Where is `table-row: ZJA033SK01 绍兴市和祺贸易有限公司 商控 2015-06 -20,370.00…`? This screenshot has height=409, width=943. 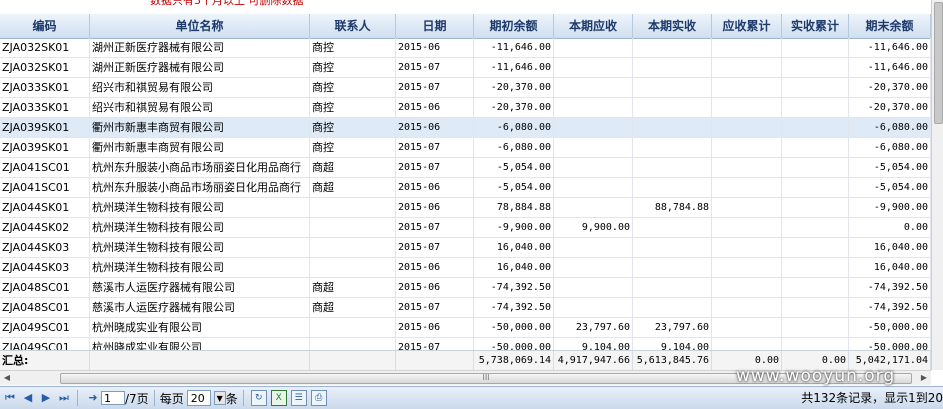
table-row: ZJA033SK01 绍兴市和祺贸易有限公司 商控 2015-06 -20,370.00… is located at coordinates (465, 108).